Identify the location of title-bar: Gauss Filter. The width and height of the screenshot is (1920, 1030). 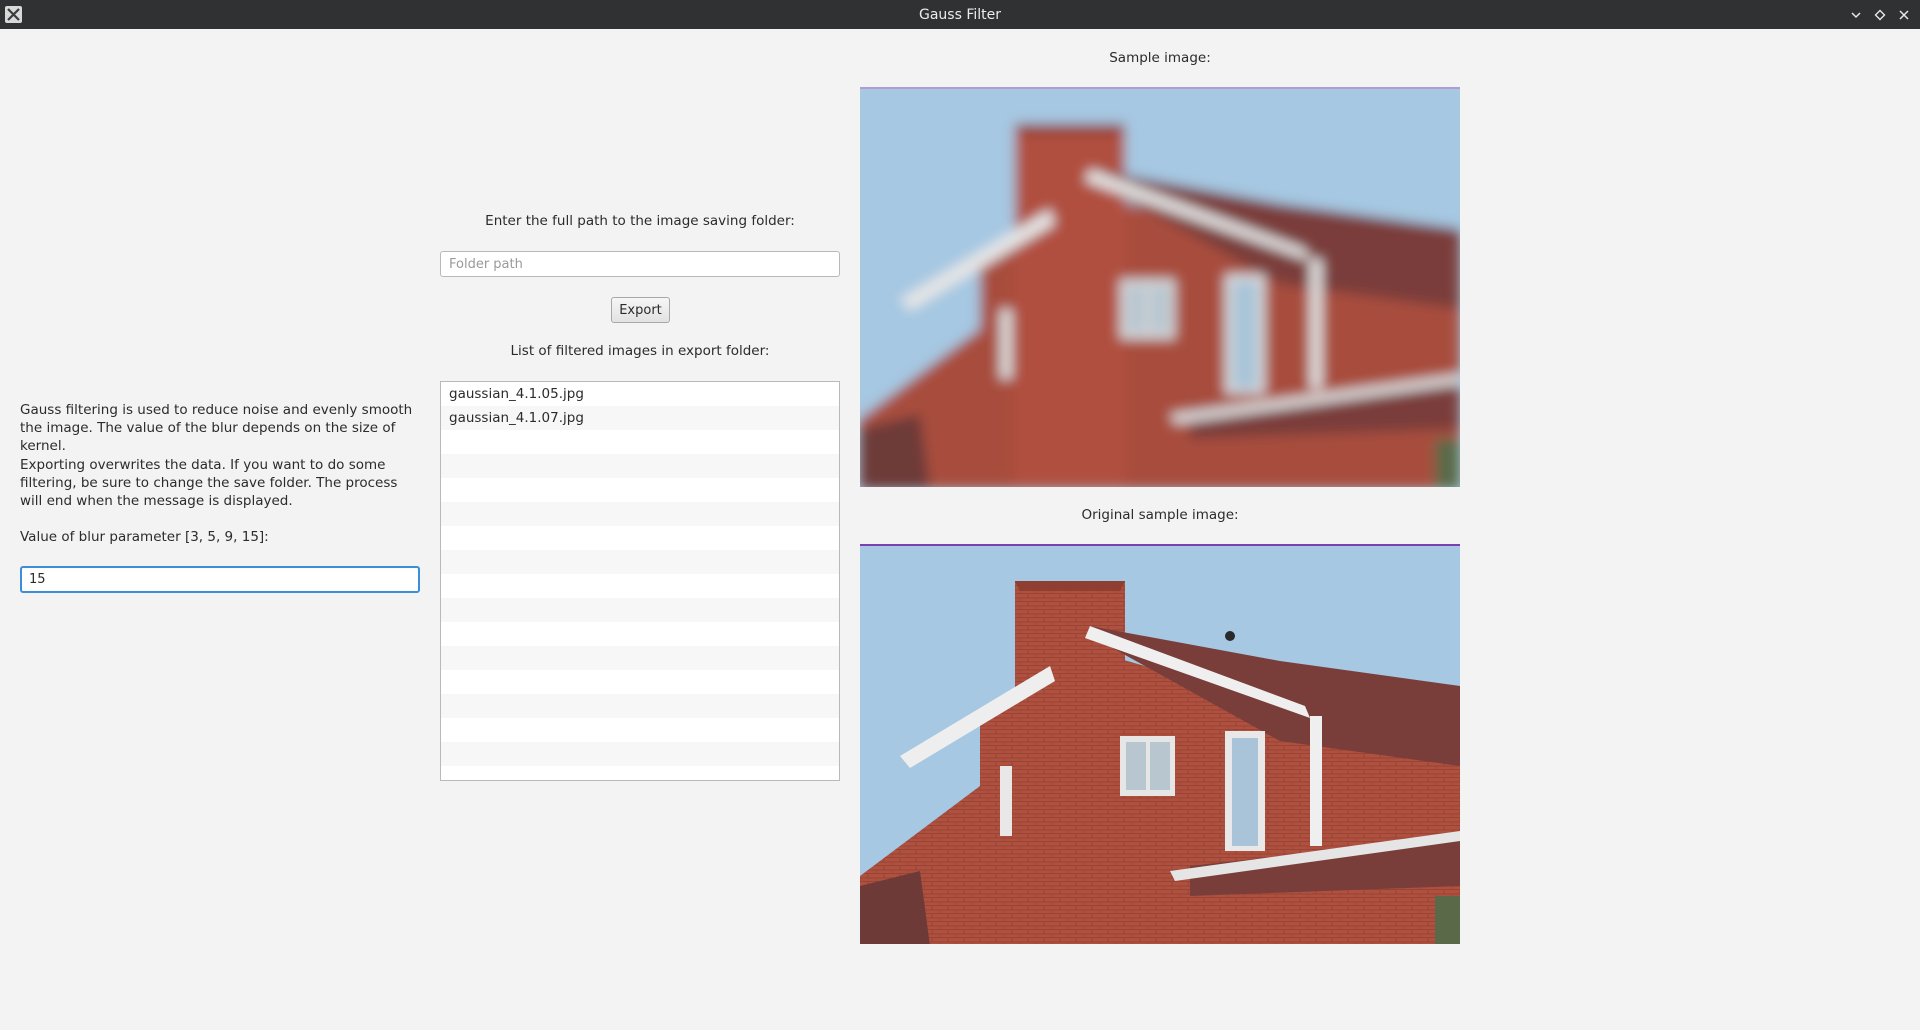
(960, 14).